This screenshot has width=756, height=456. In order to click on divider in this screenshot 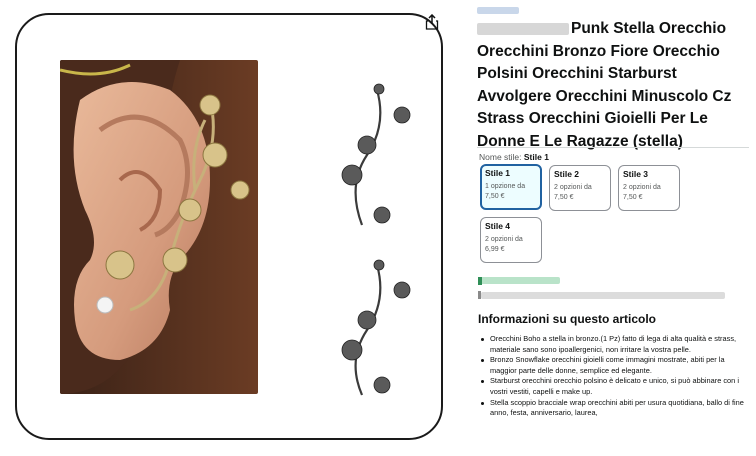, I will do `click(613, 147)`.